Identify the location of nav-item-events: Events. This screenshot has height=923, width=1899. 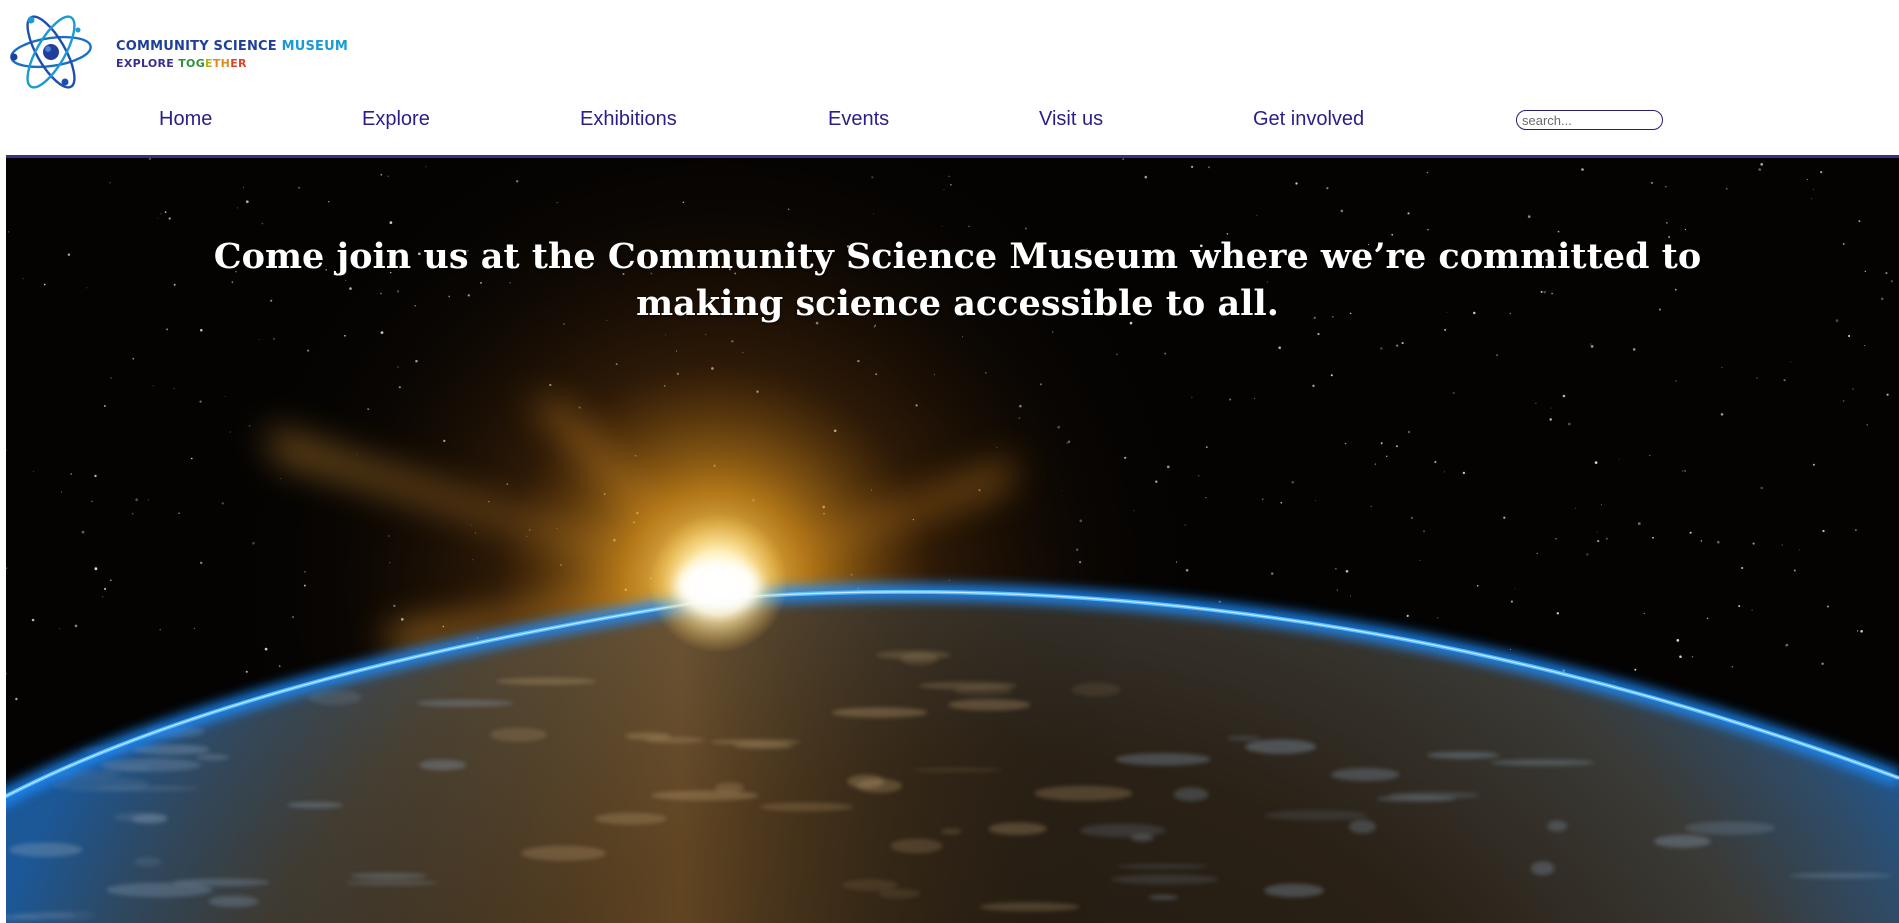
(858, 119).